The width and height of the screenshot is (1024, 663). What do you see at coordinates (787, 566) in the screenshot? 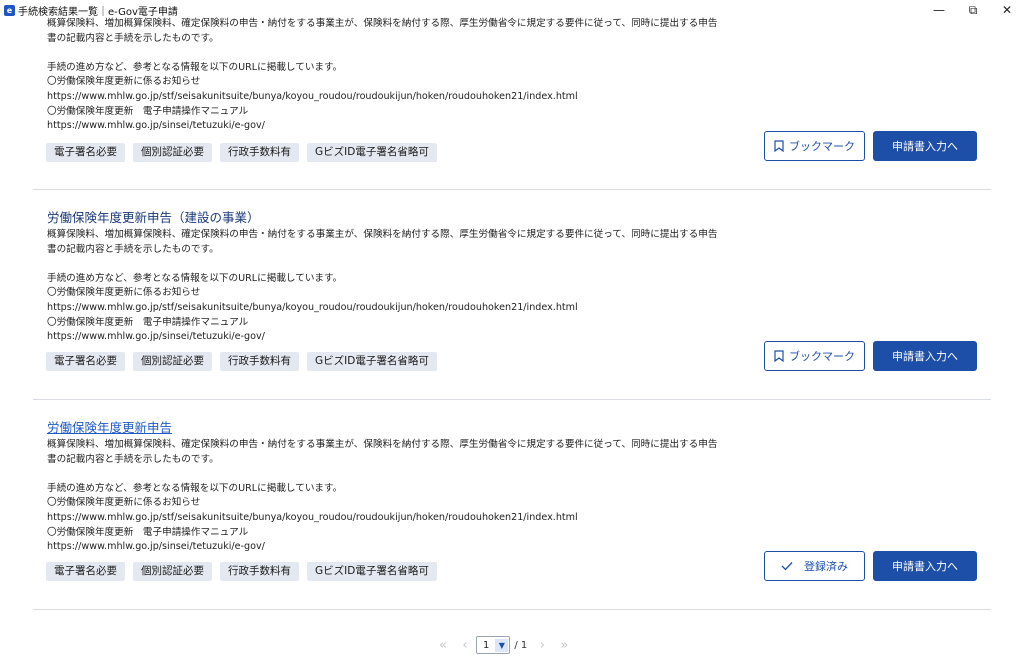
I see `check-icon` at bounding box center [787, 566].